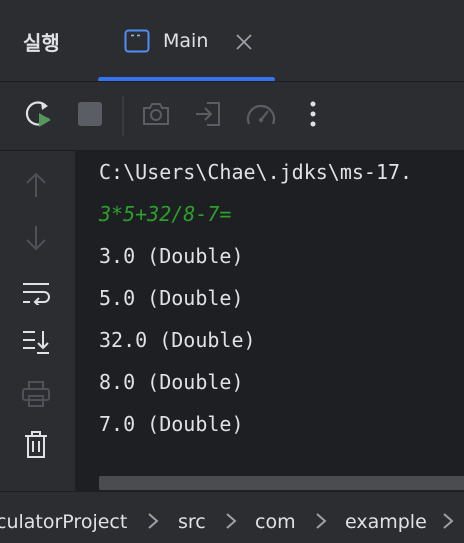 This screenshot has width=464, height=543. I want to click on up-arrow-icon, so click(36, 187).